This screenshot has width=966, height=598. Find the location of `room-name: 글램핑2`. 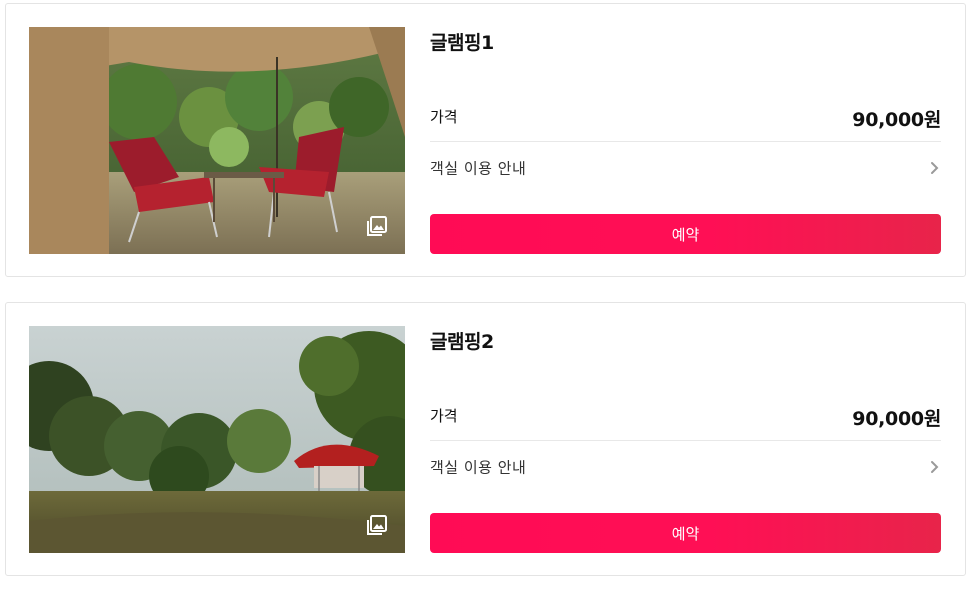

room-name: 글램핑2 is located at coordinates (462, 342).